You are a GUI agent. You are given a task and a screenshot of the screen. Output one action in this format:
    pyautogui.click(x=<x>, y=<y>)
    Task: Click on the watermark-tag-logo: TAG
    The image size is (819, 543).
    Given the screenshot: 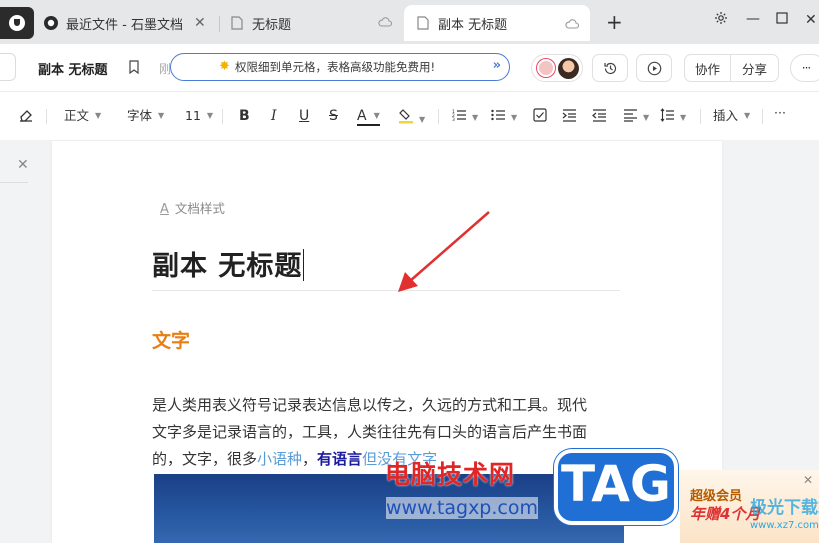 What is the action you would take?
    pyautogui.click(x=616, y=487)
    